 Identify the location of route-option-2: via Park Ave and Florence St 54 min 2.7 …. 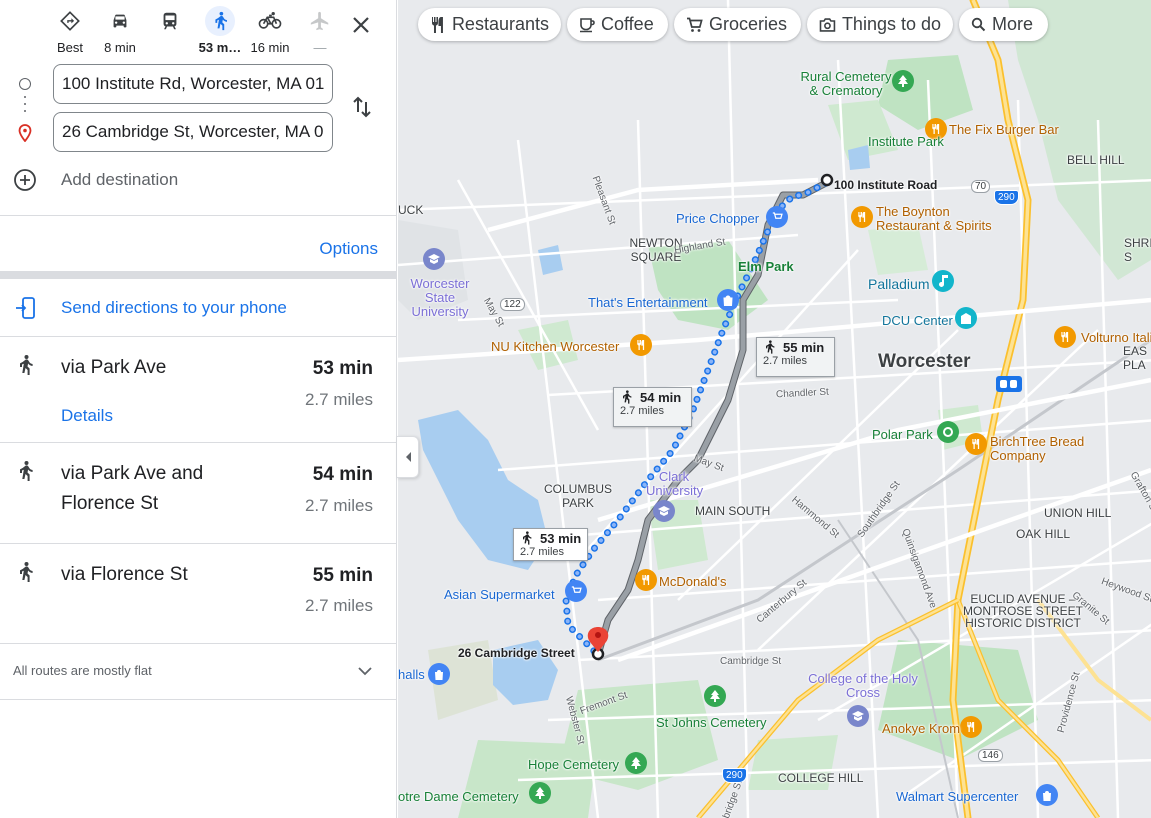
(198, 493).